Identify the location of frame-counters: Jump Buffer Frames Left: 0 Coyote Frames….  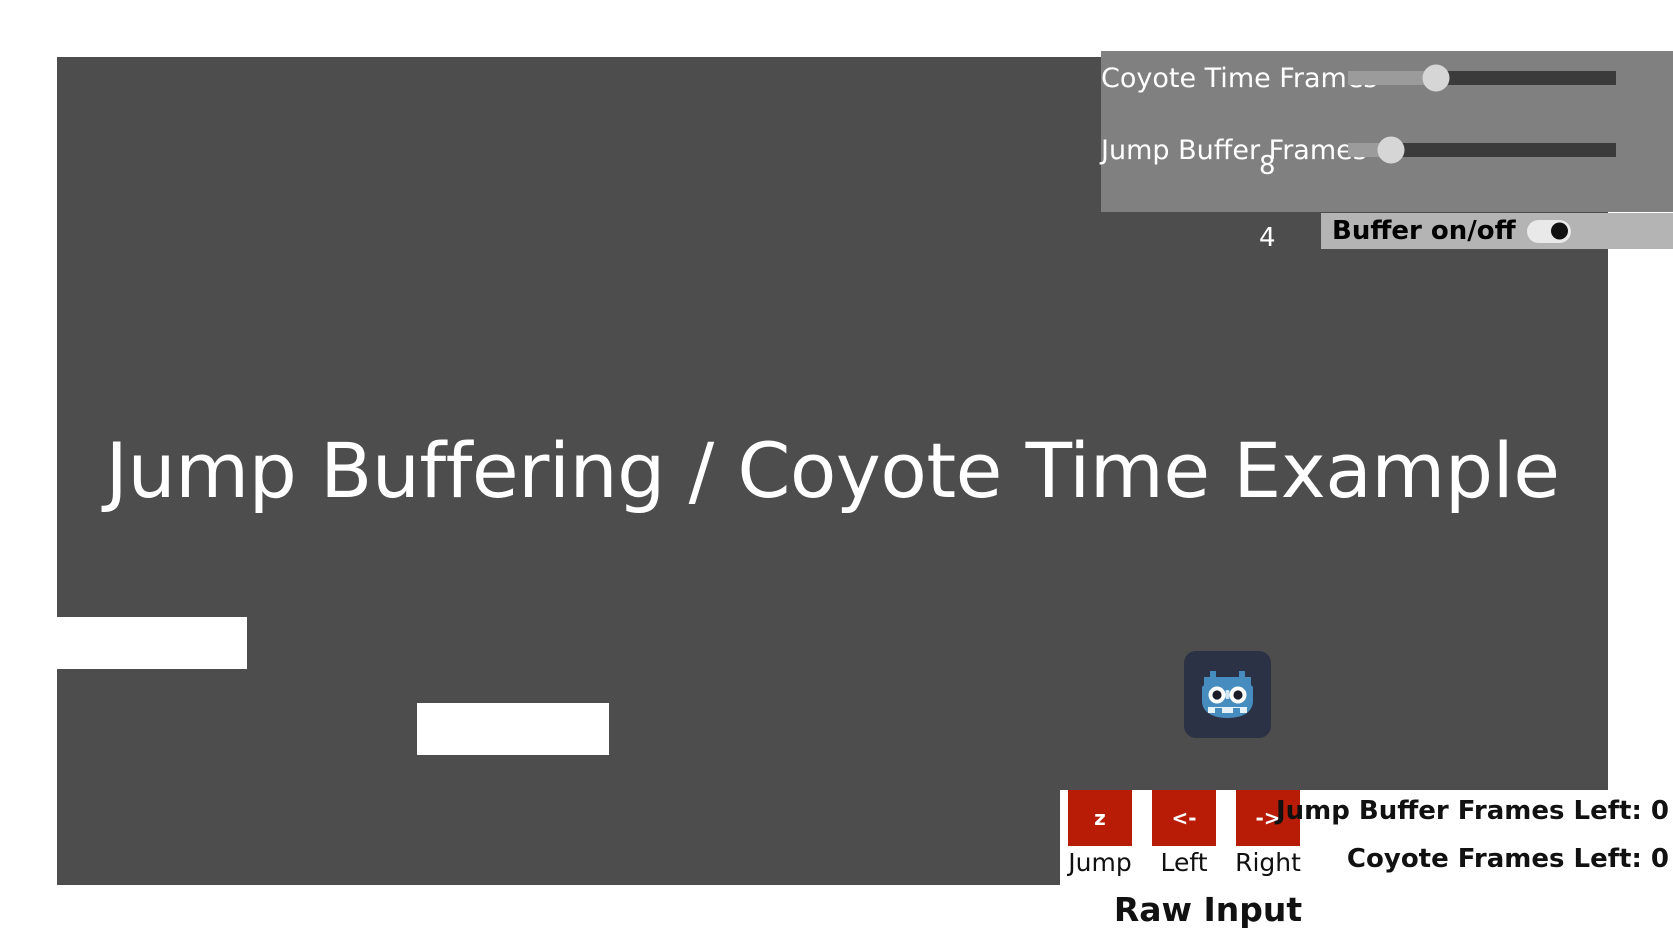
(1472, 835).